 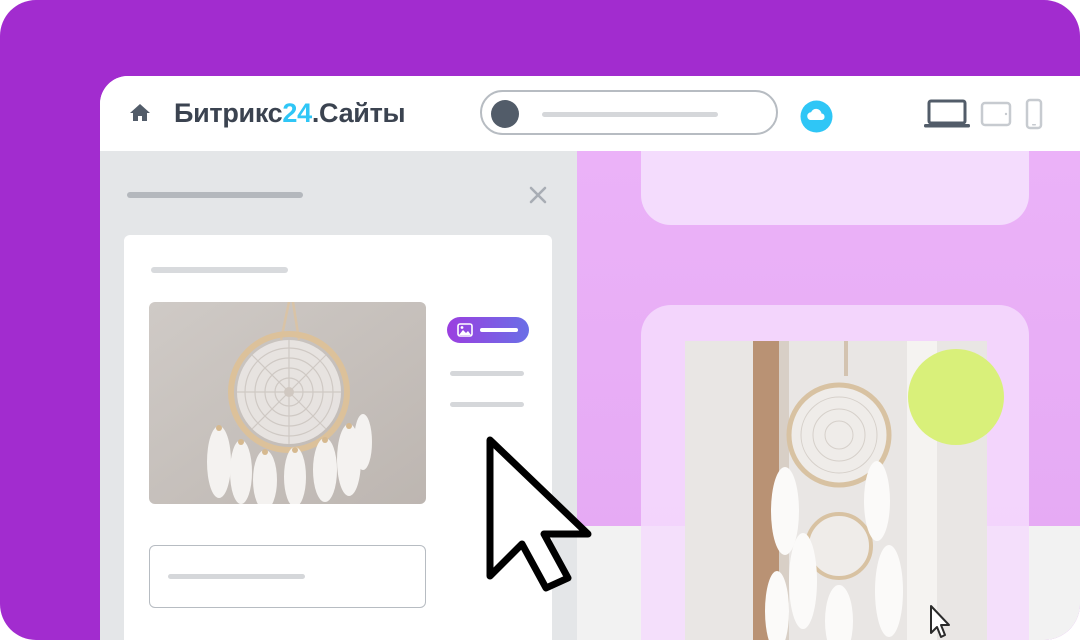 What do you see at coordinates (228, 113) in the screenshot?
I see `brand-name: Битрикс` at bounding box center [228, 113].